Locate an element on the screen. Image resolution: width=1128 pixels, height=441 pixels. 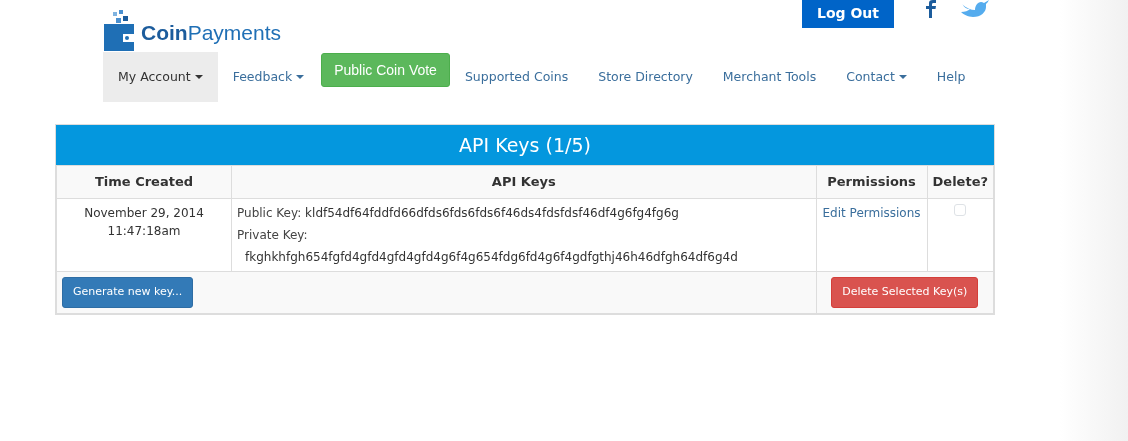
key-label: Public Key: is located at coordinates (269, 213).